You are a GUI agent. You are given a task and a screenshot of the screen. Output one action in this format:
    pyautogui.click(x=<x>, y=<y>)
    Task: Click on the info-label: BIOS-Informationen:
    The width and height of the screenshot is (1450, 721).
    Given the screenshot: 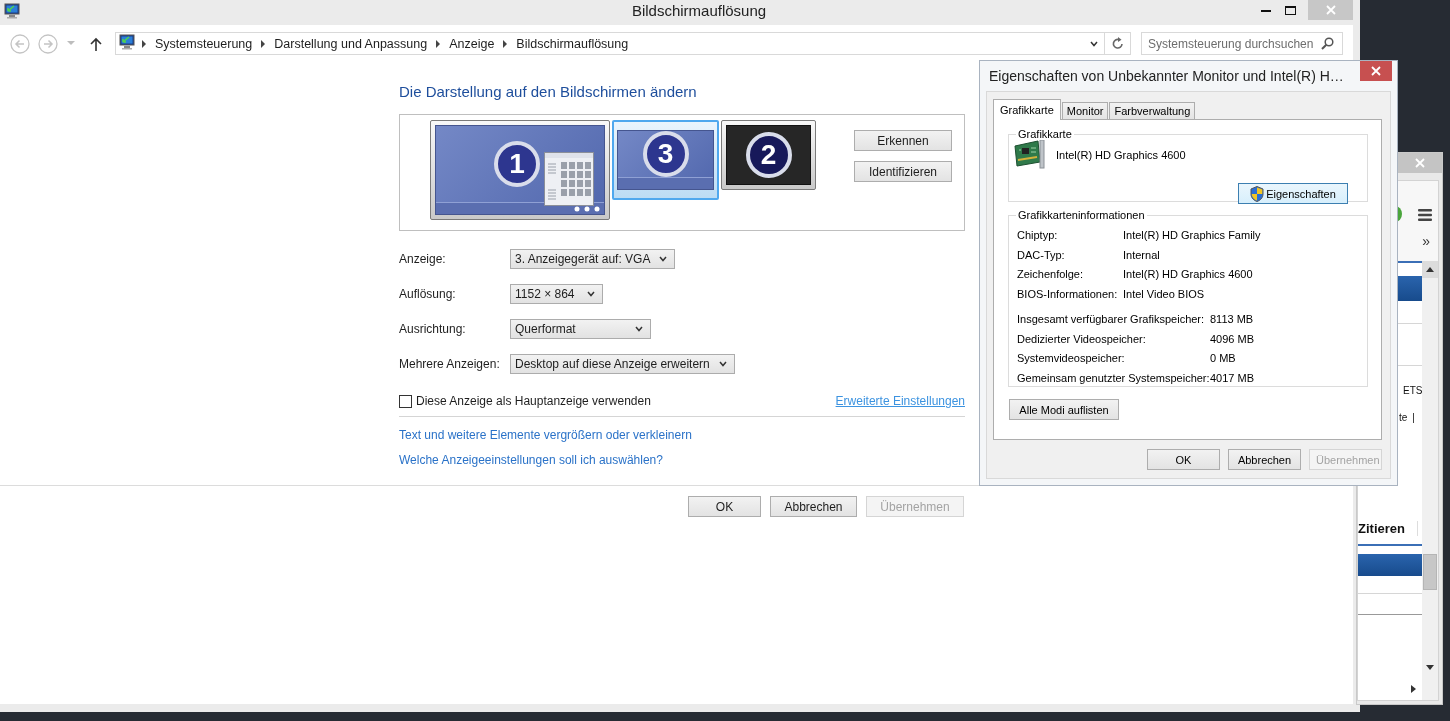 What is the action you would take?
    pyautogui.click(x=1068, y=293)
    